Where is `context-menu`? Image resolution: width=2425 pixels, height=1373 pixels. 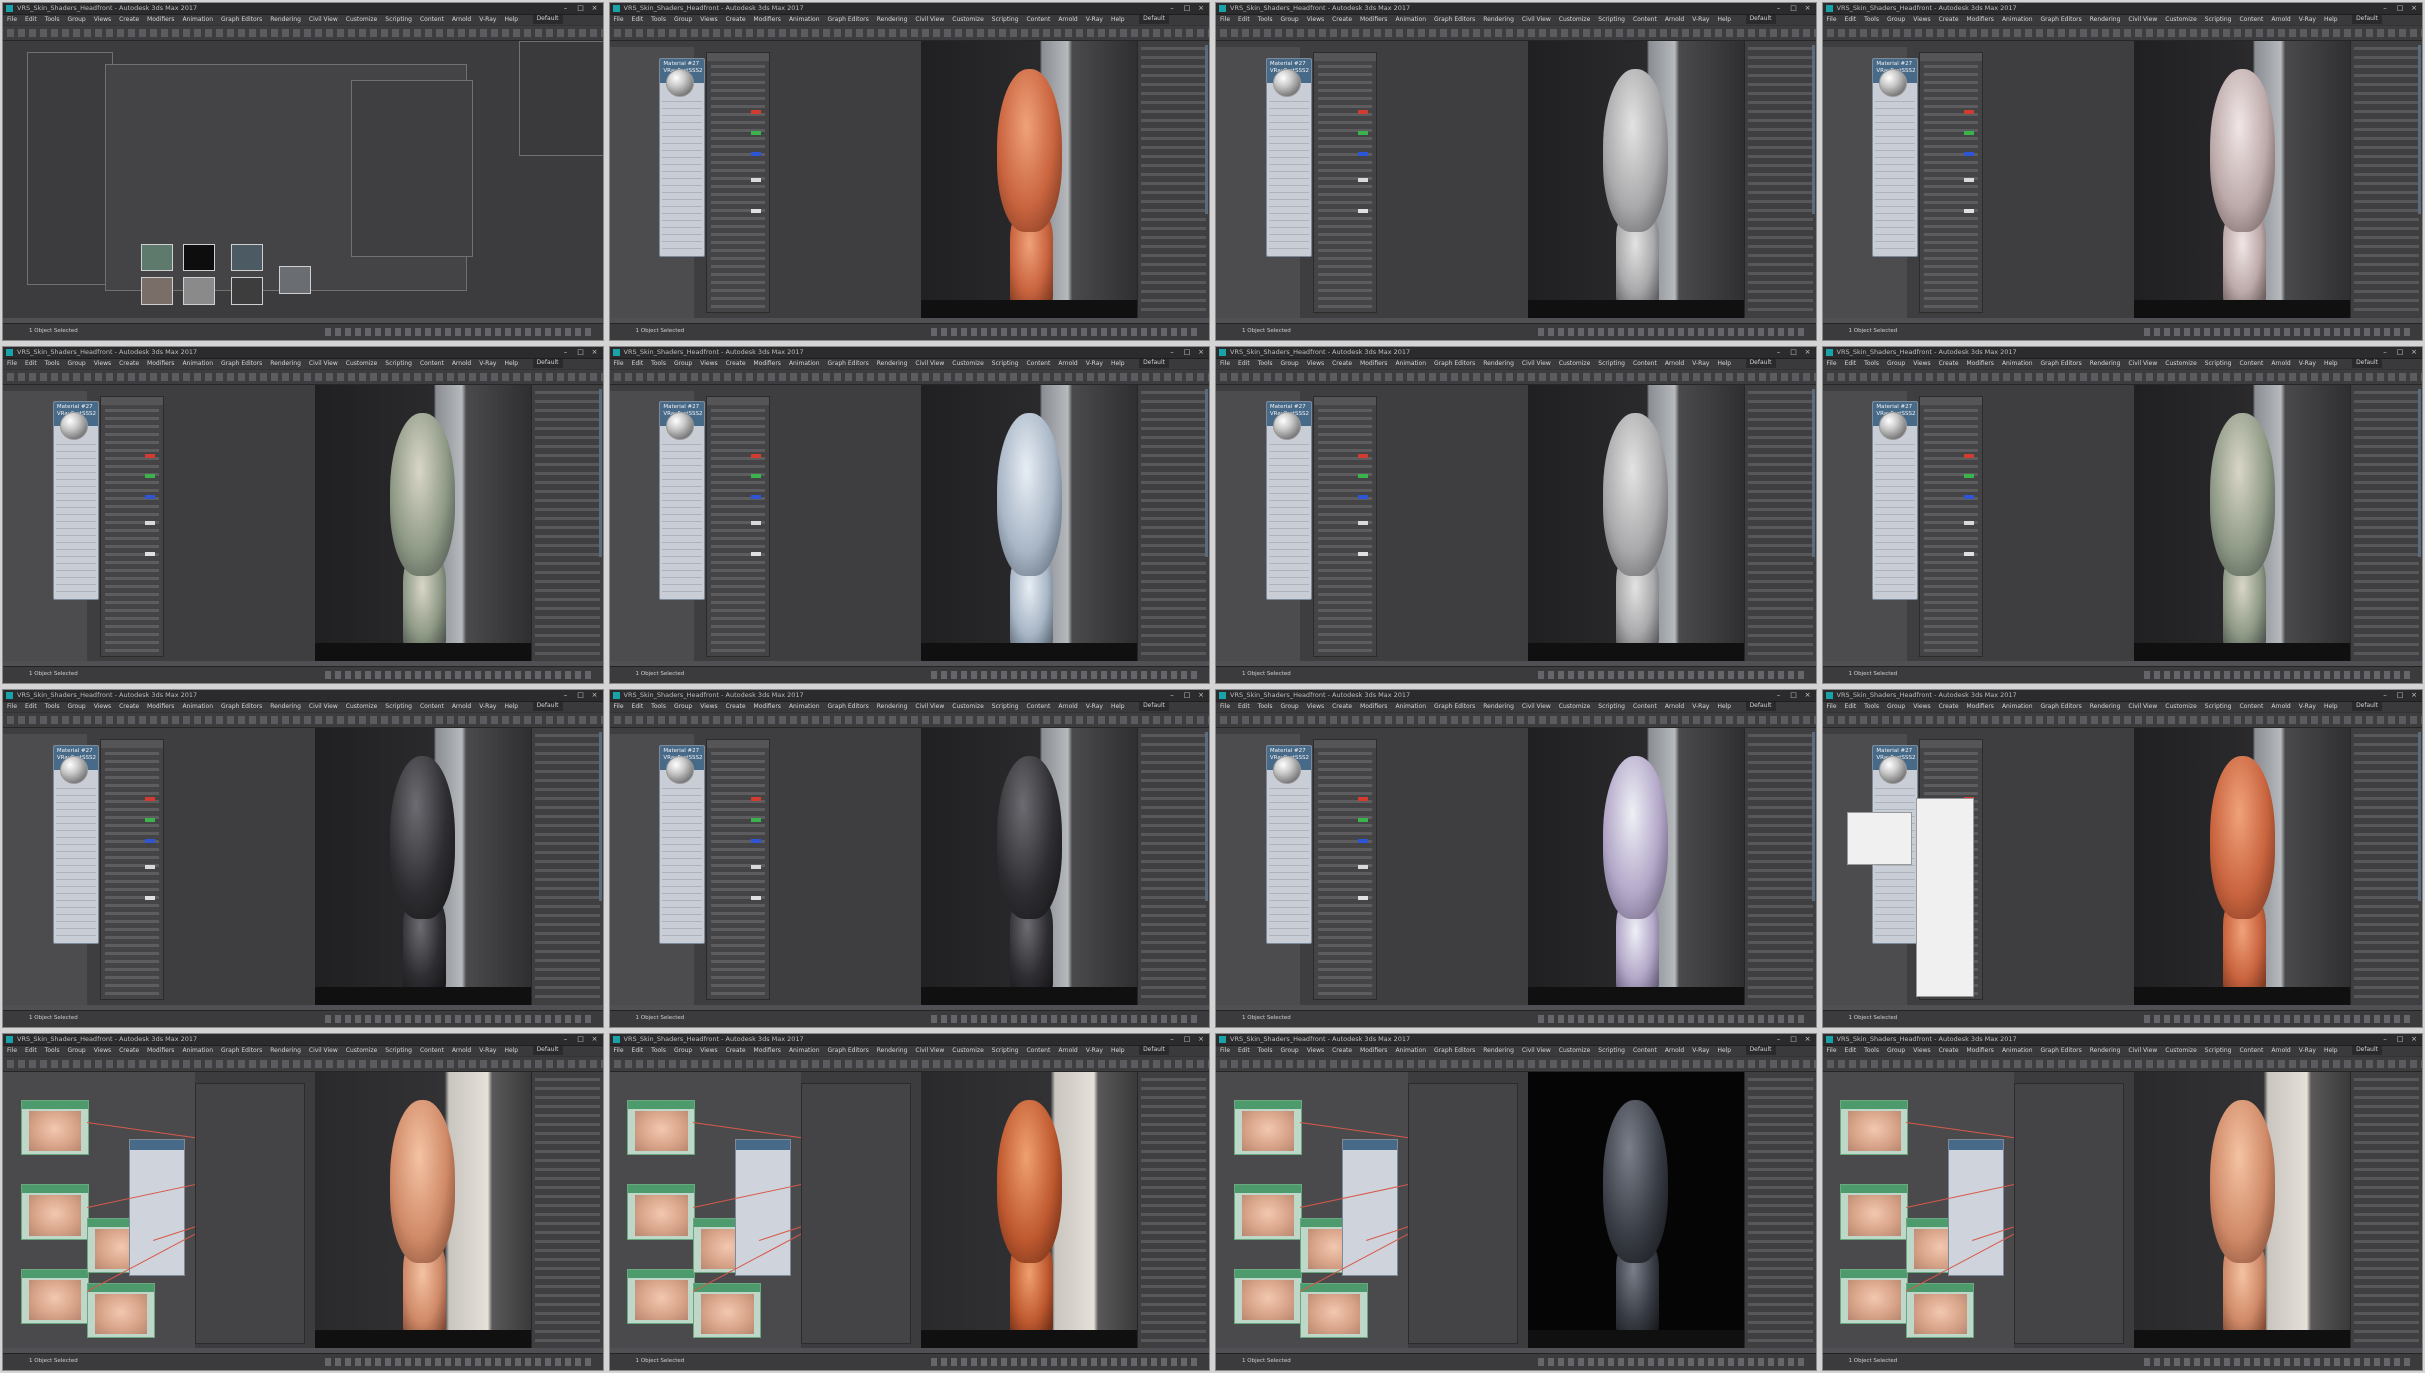
context-menu is located at coordinates (1945, 898).